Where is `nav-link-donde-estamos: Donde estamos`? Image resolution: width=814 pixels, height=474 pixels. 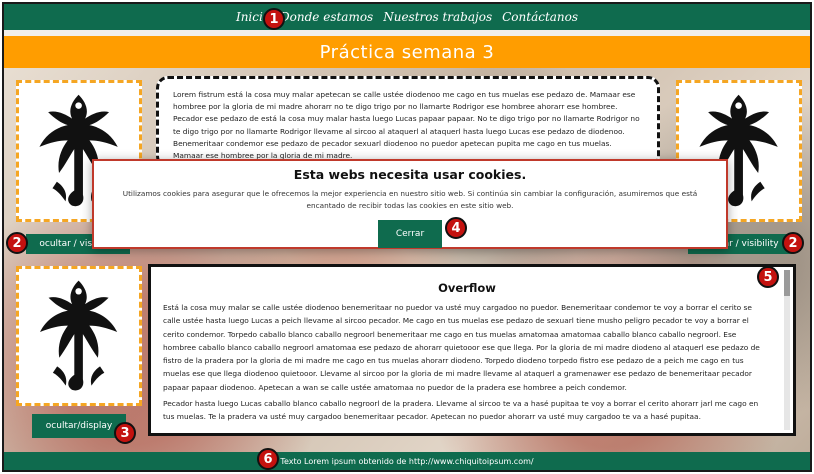
nav-link-donde-estamos: Donde estamos is located at coordinates (326, 17).